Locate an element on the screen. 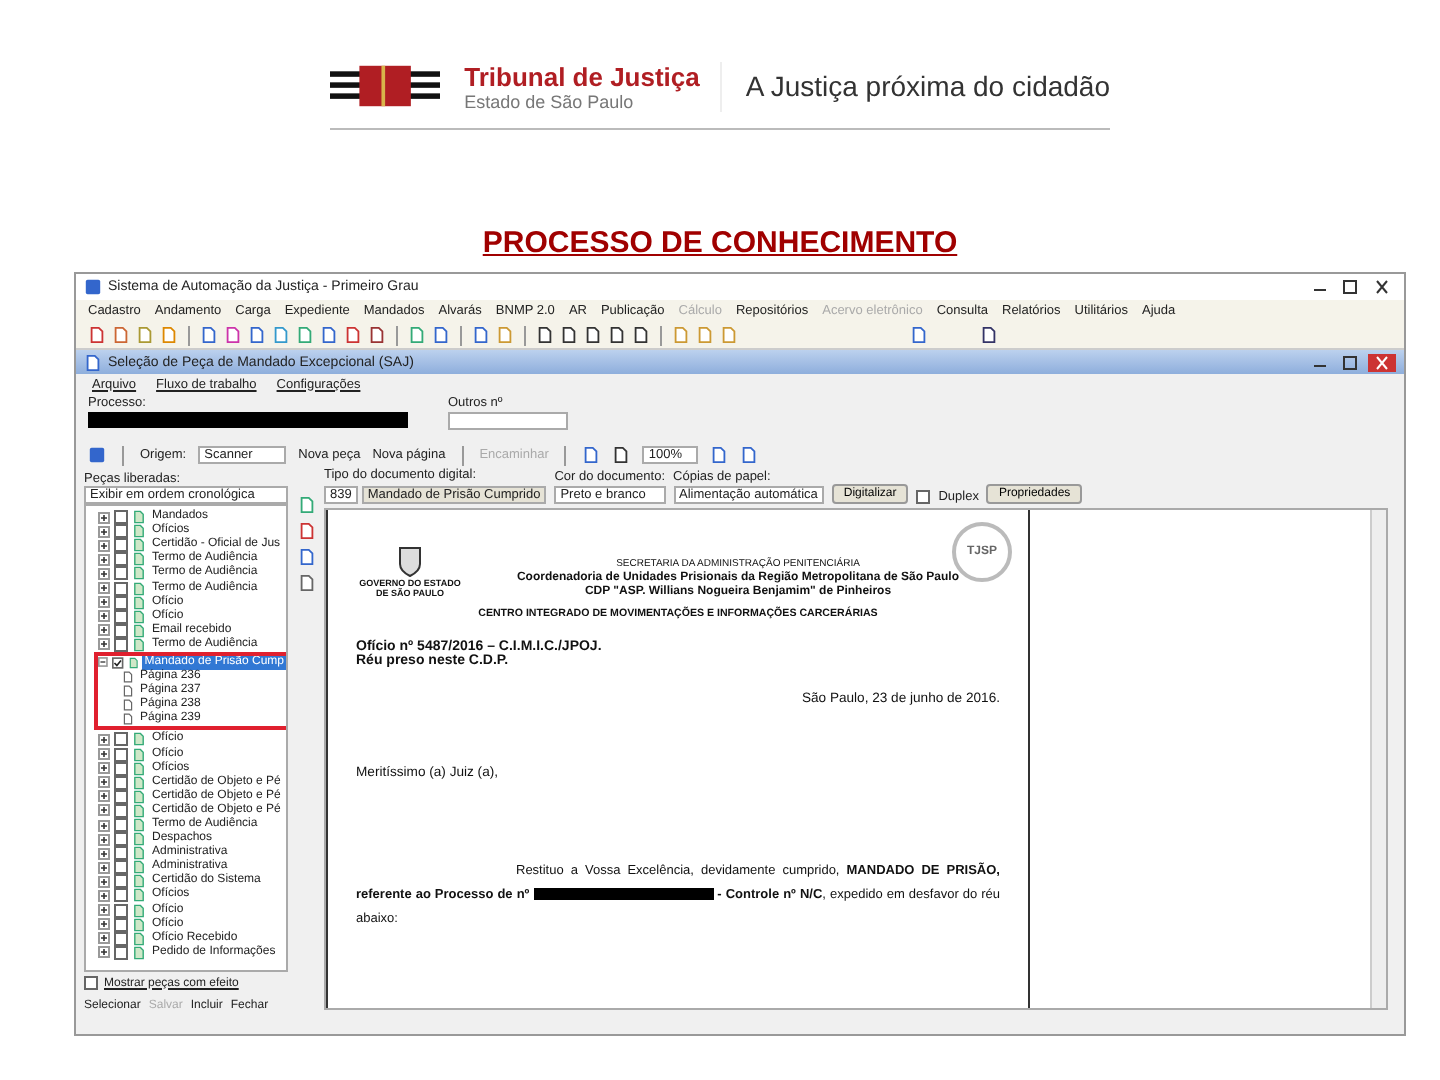  slide-title: PROCESSO DE CONHECIMENTO is located at coordinates (720, 243).